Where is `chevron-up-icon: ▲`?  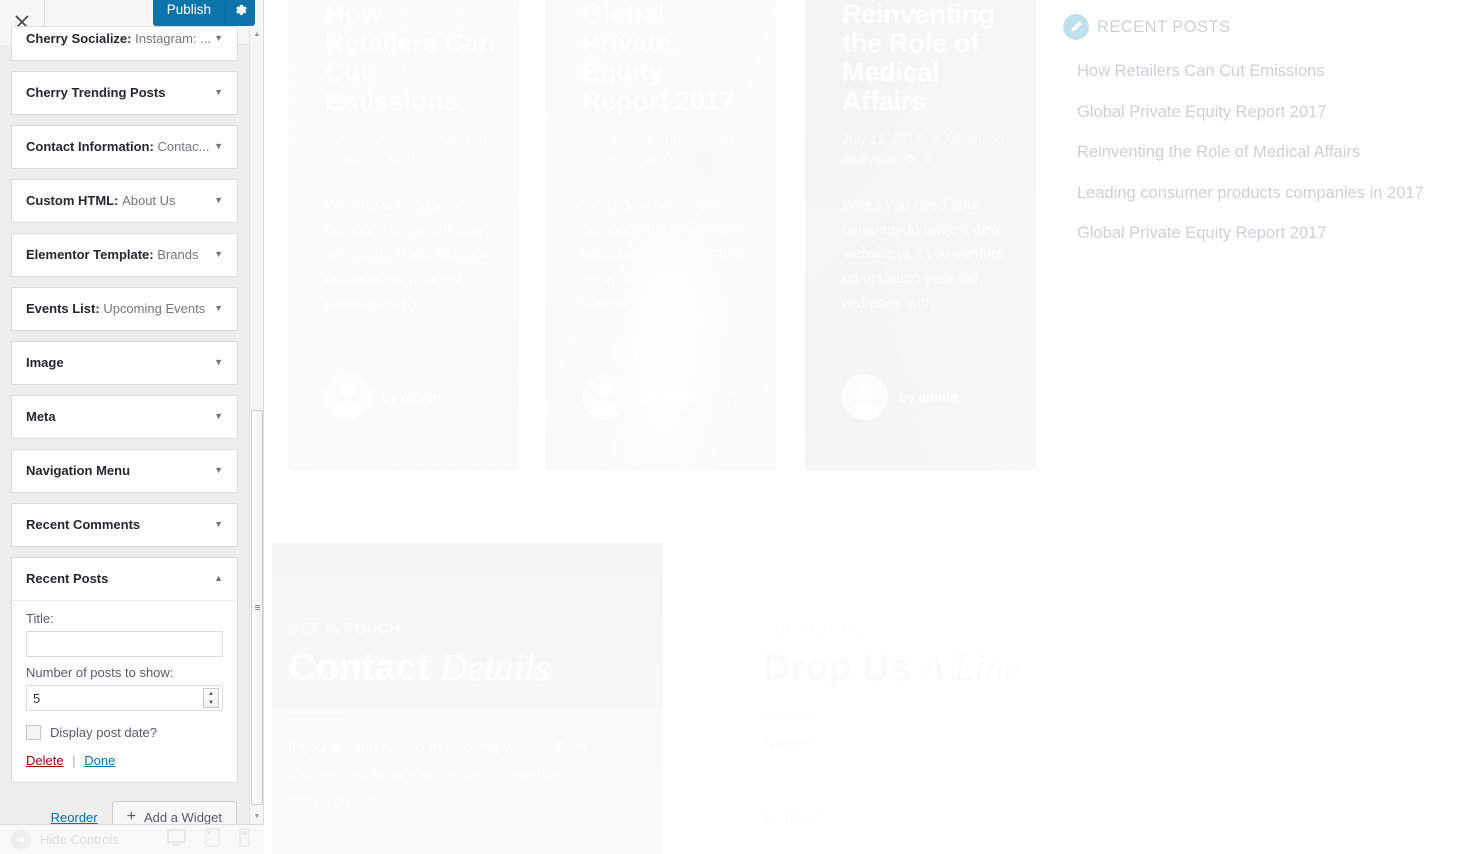
chevron-up-icon: ▲ is located at coordinates (218, 578).